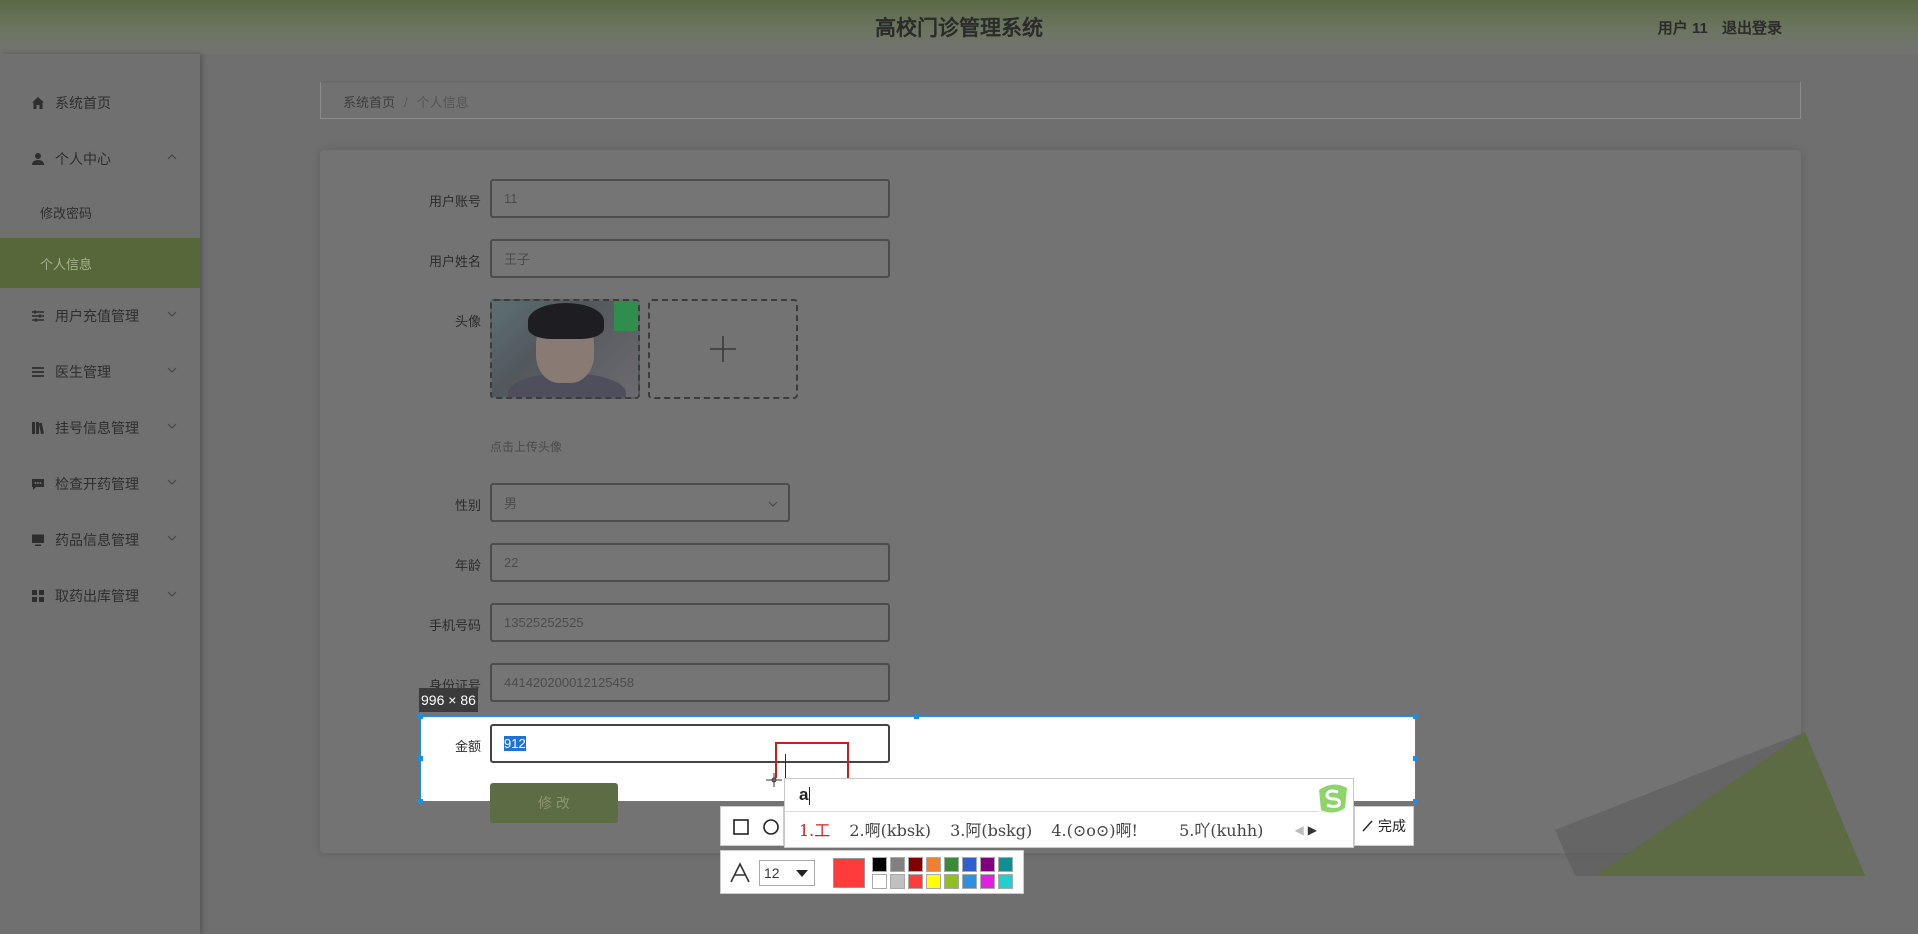 This screenshot has height=934, width=1918. What do you see at coordinates (66, 264) in the screenshot?
I see `sidebar-item-label: 个人信息` at bounding box center [66, 264].